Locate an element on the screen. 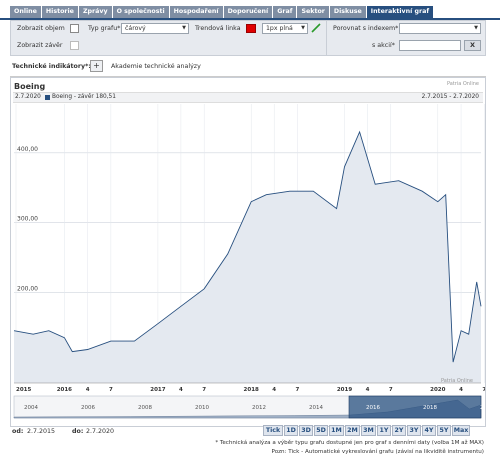 This screenshot has height=467, width=500. tab-graf: Graf is located at coordinates (285, 12).